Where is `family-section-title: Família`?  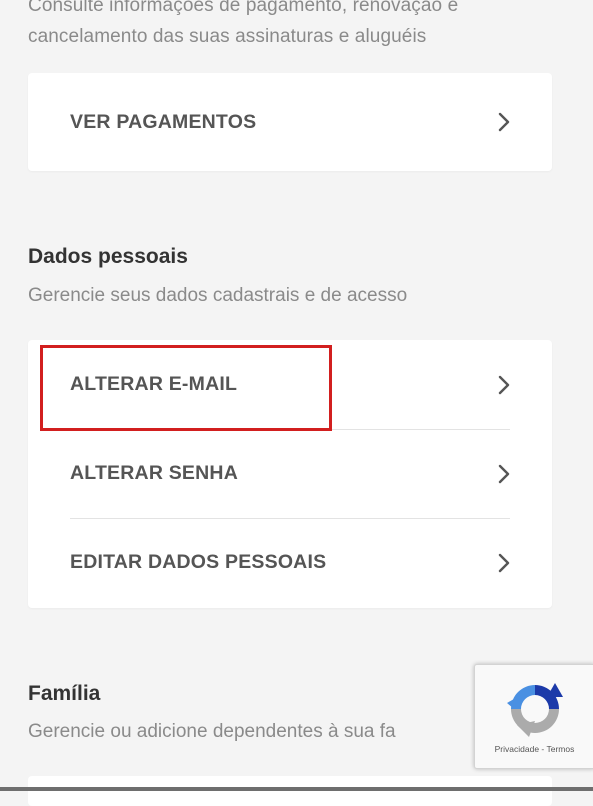 family-section-title: Família is located at coordinates (64, 693).